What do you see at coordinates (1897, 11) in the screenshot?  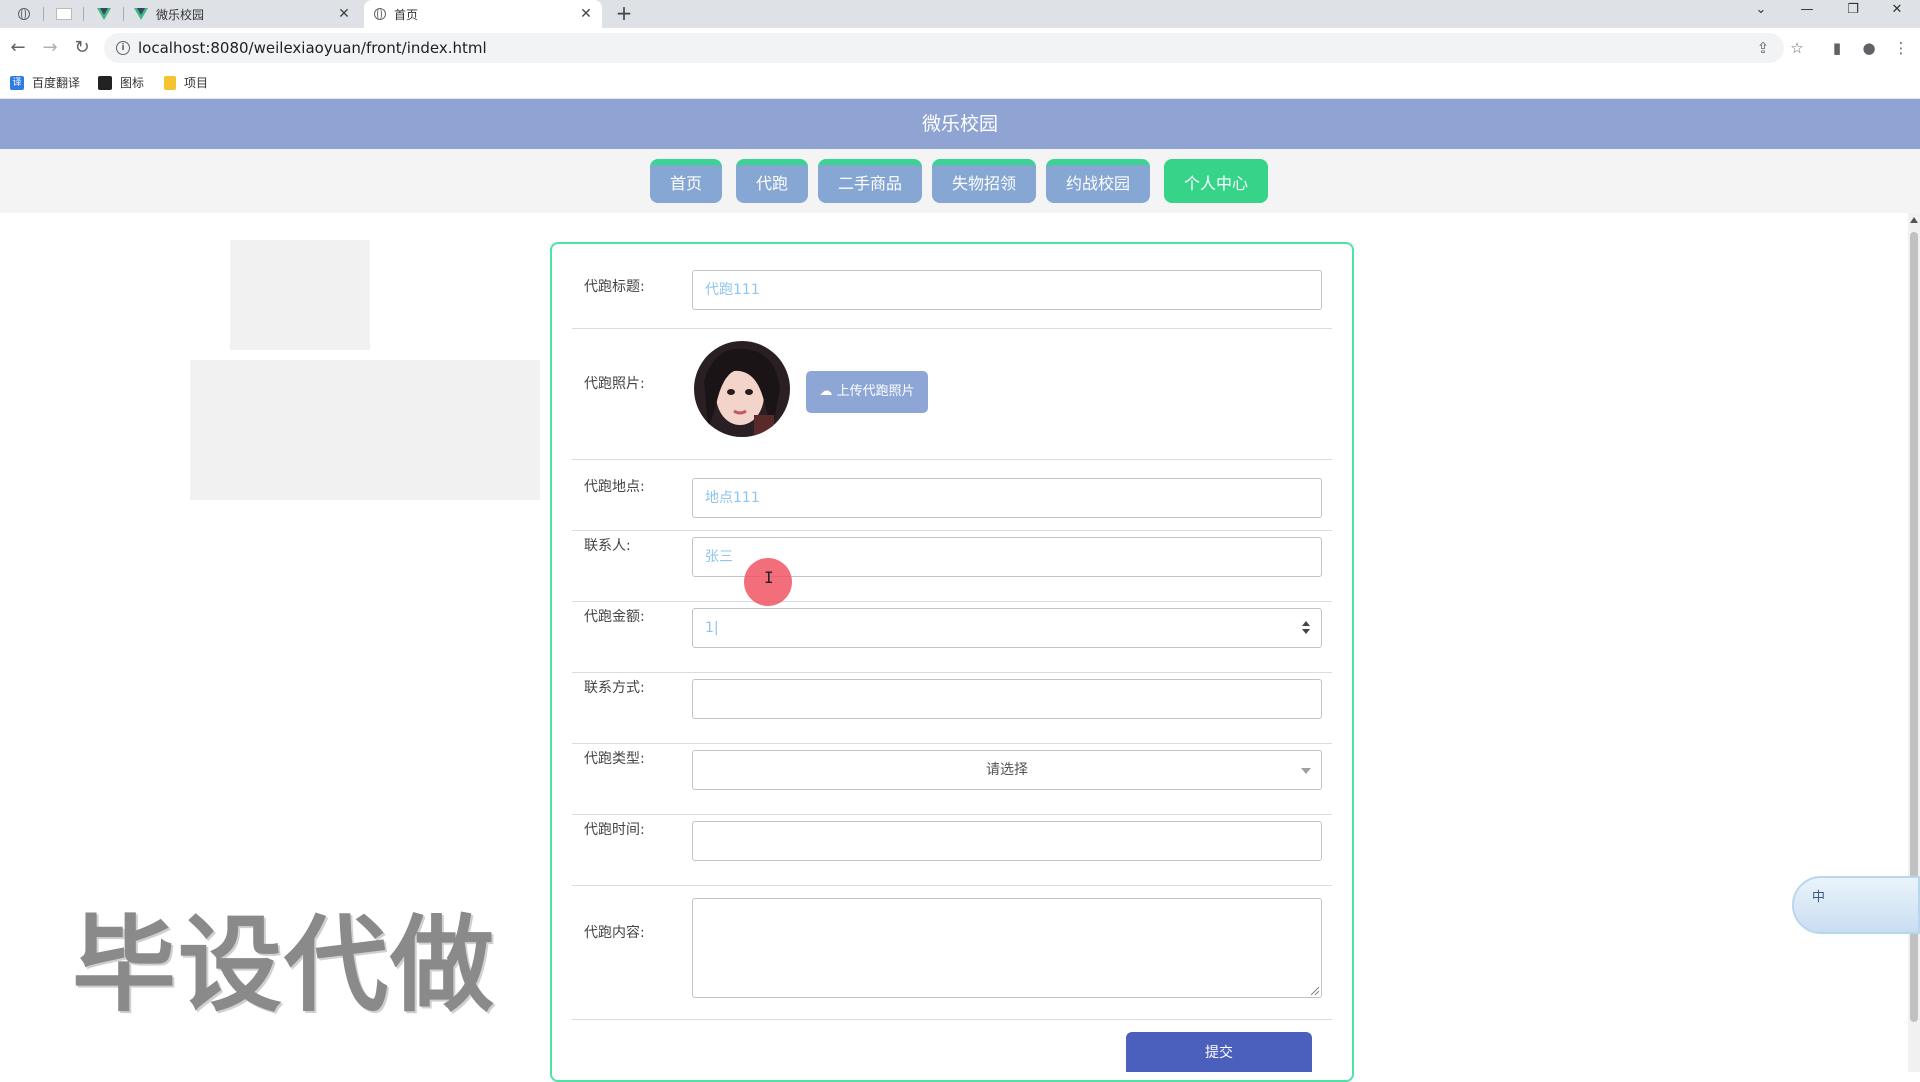 I see `close-window-button: ✕` at bounding box center [1897, 11].